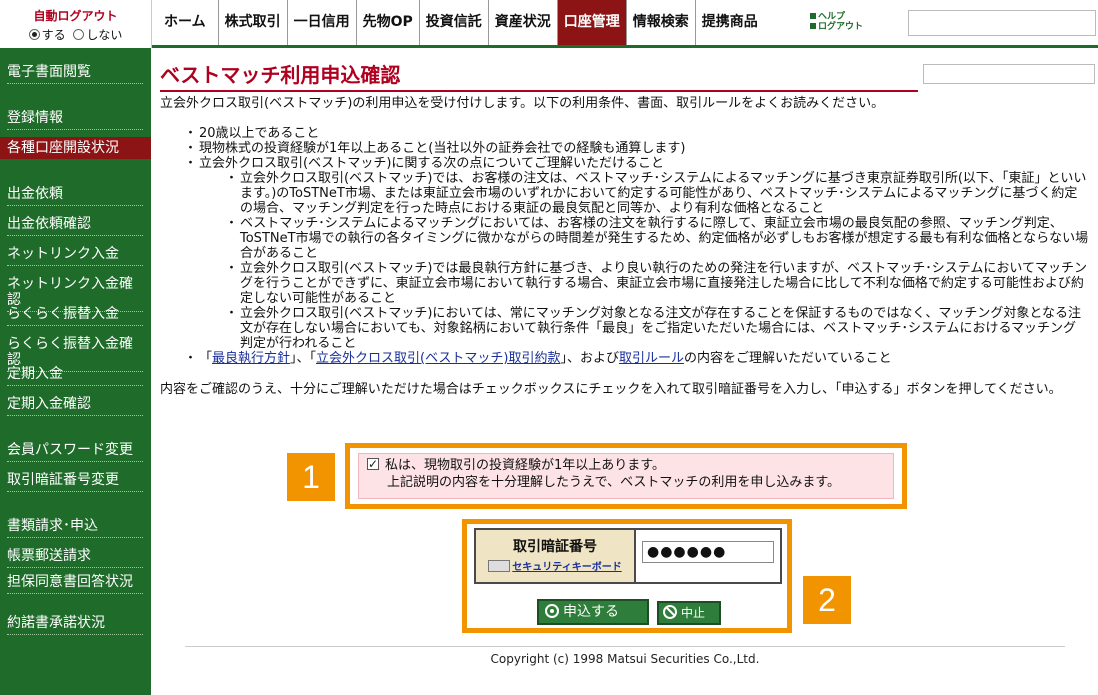  I want to click on nav-info-search: 情報検索, so click(661, 22).